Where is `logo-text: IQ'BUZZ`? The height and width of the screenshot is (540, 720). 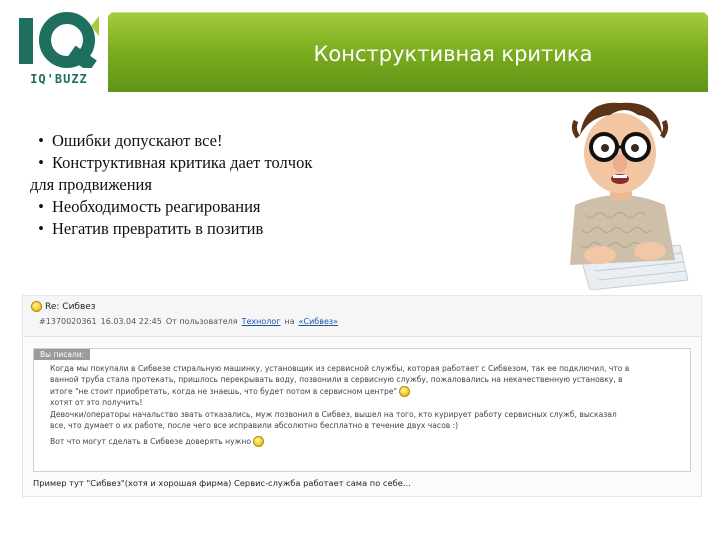
logo-text: IQ'BUZZ is located at coordinates (59, 79).